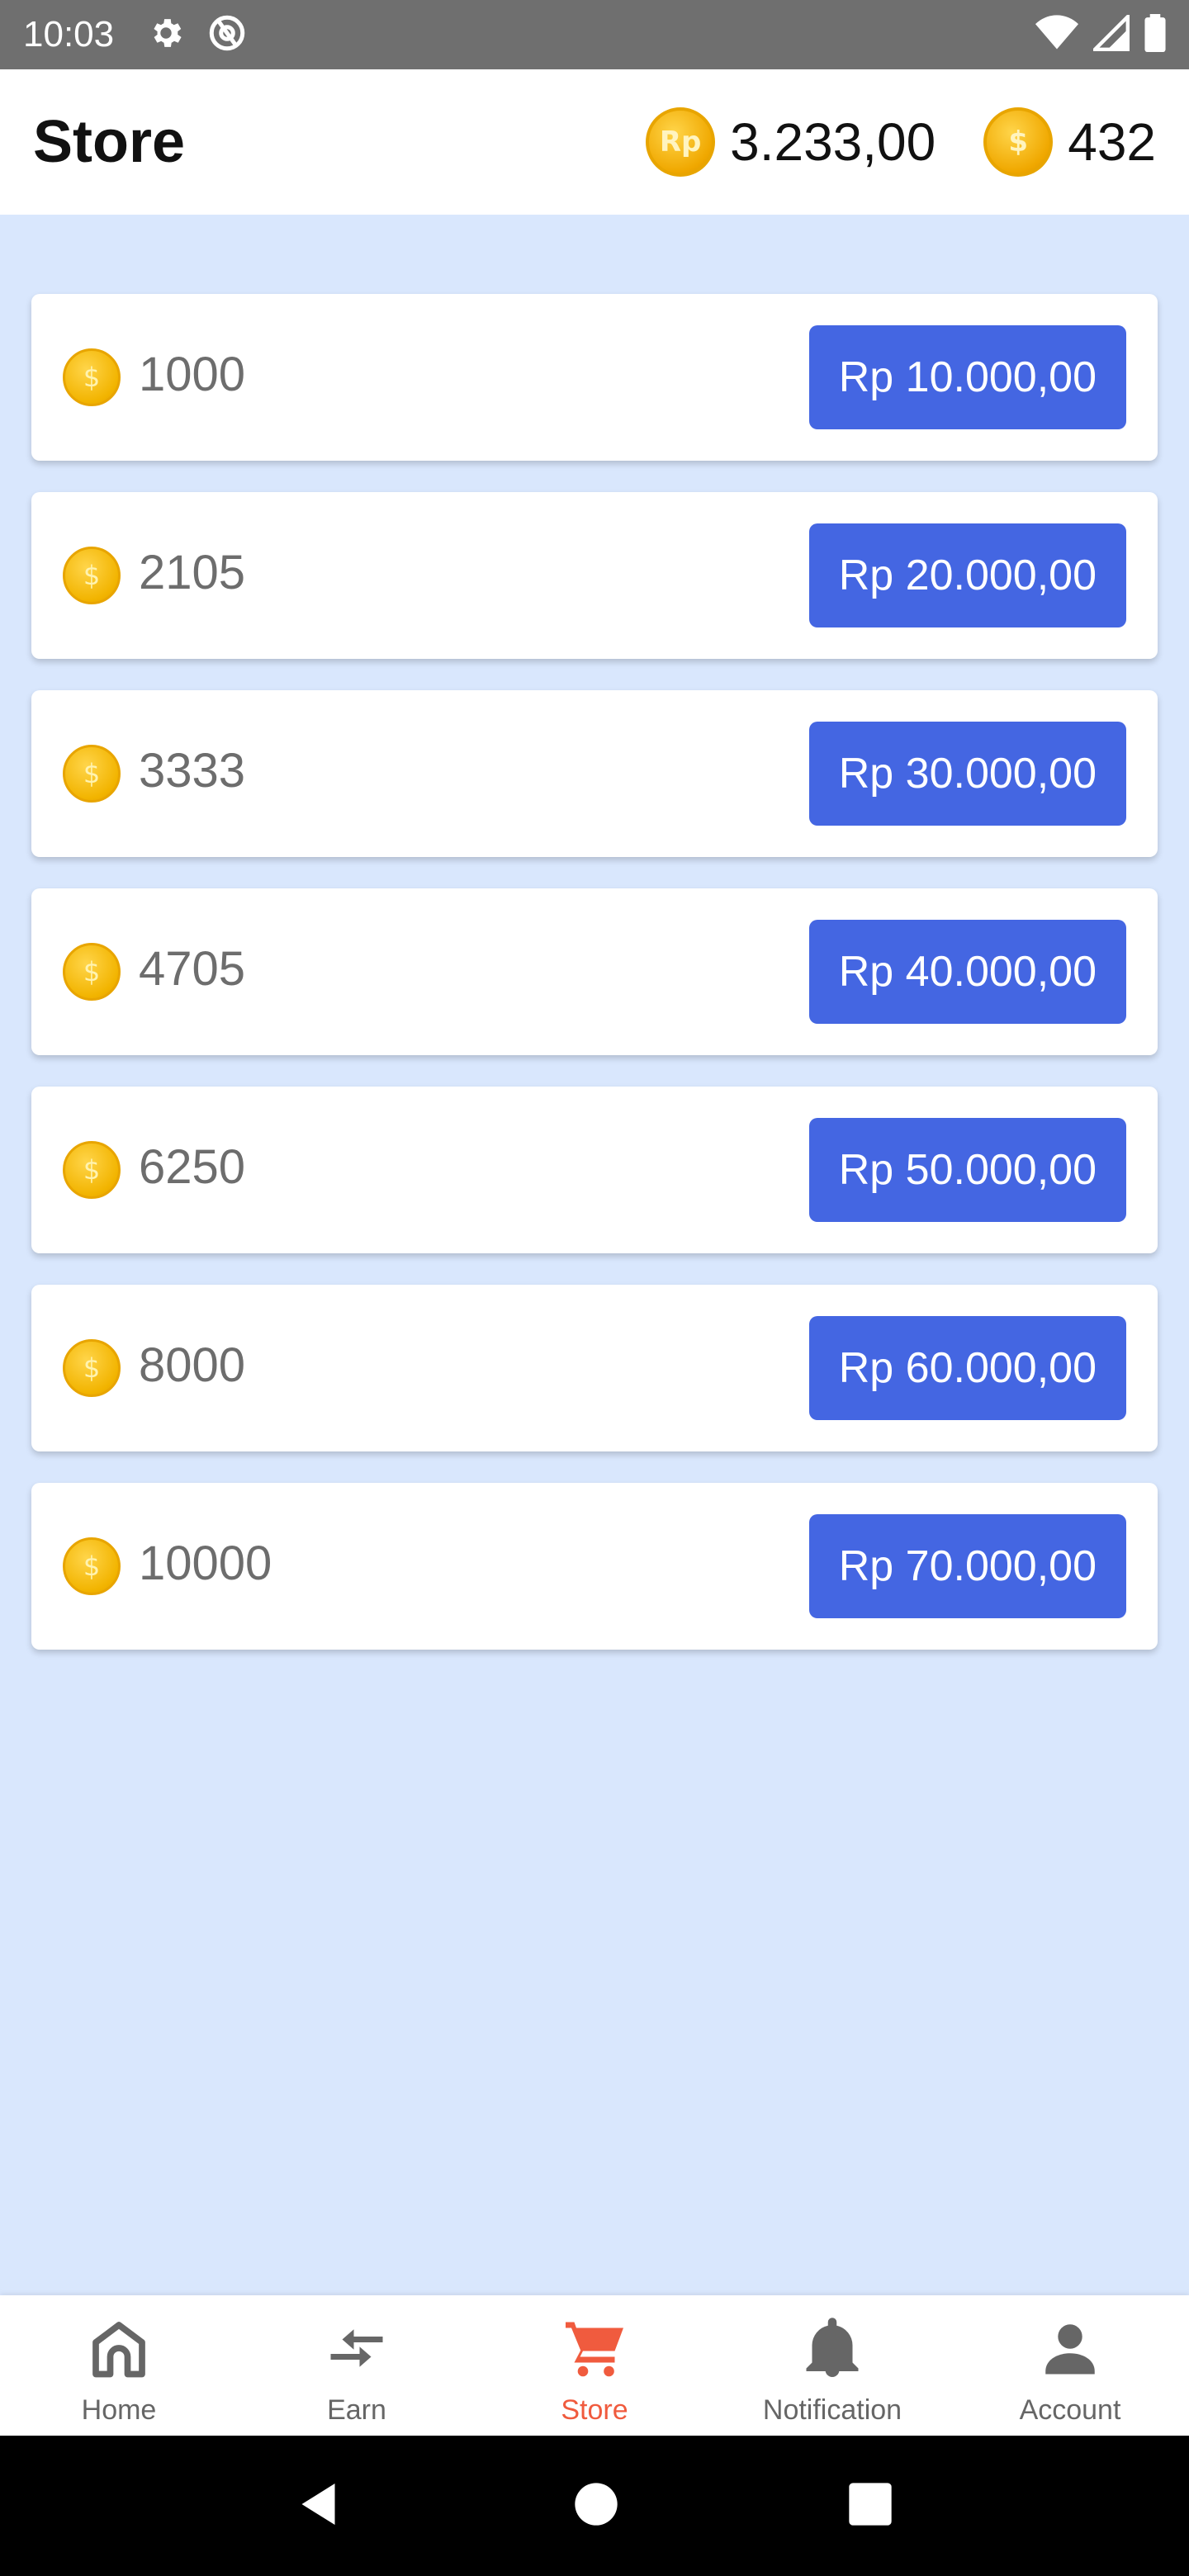 The width and height of the screenshot is (1189, 2576). What do you see at coordinates (833, 142) in the screenshot?
I see `money-balance-value: 3.233,00` at bounding box center [833, 142].